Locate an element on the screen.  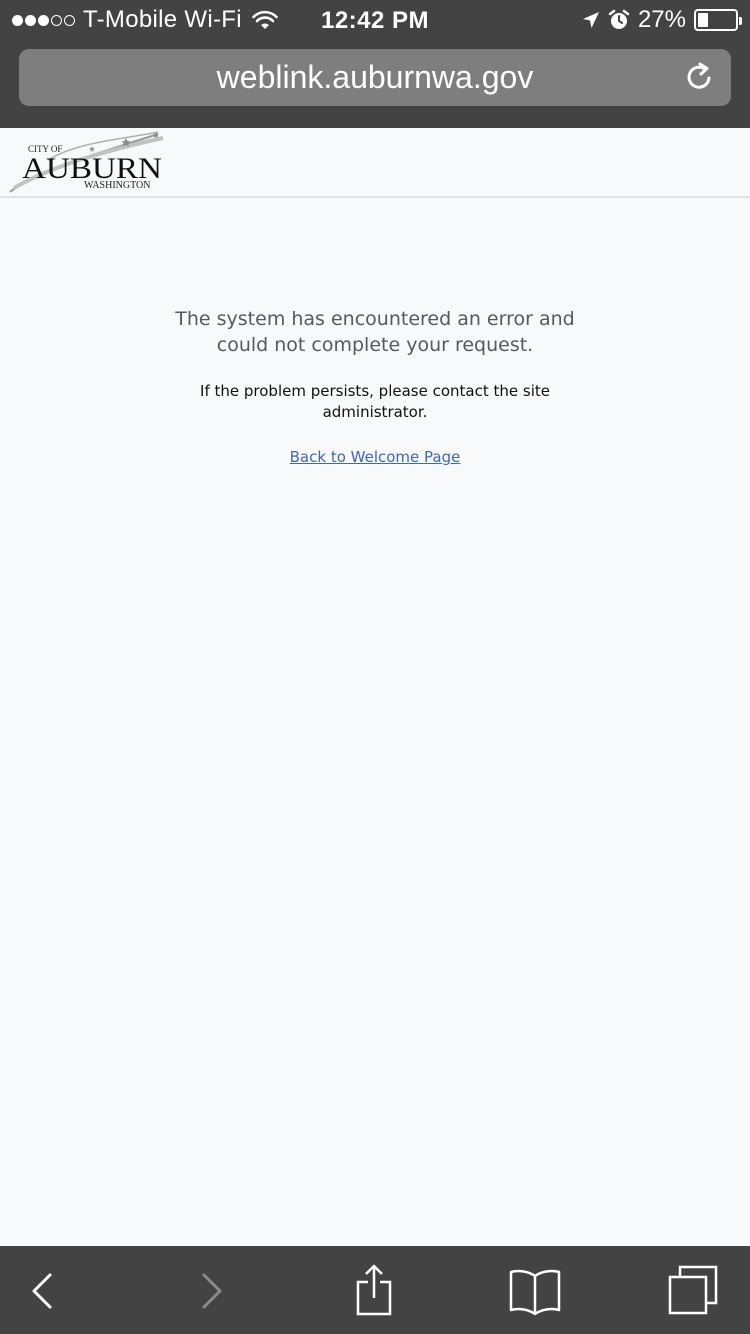
tabs-icon is located at coordinates (693, 1290).